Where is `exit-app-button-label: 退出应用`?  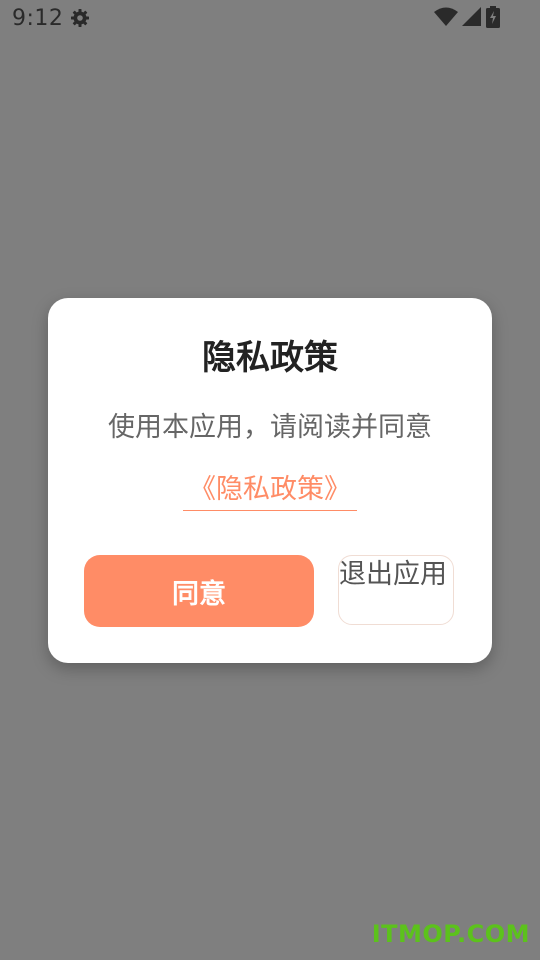
exit-app-button-label: 退出应用 is located at coordinates (393, 574).